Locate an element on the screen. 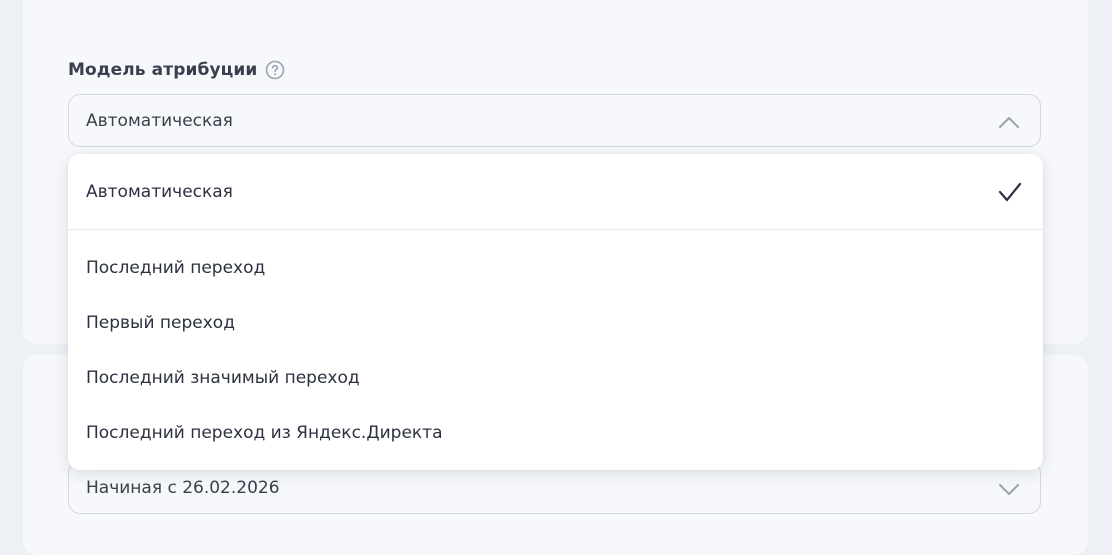  chevron-down-icon is located at coordinates (1009, 488).